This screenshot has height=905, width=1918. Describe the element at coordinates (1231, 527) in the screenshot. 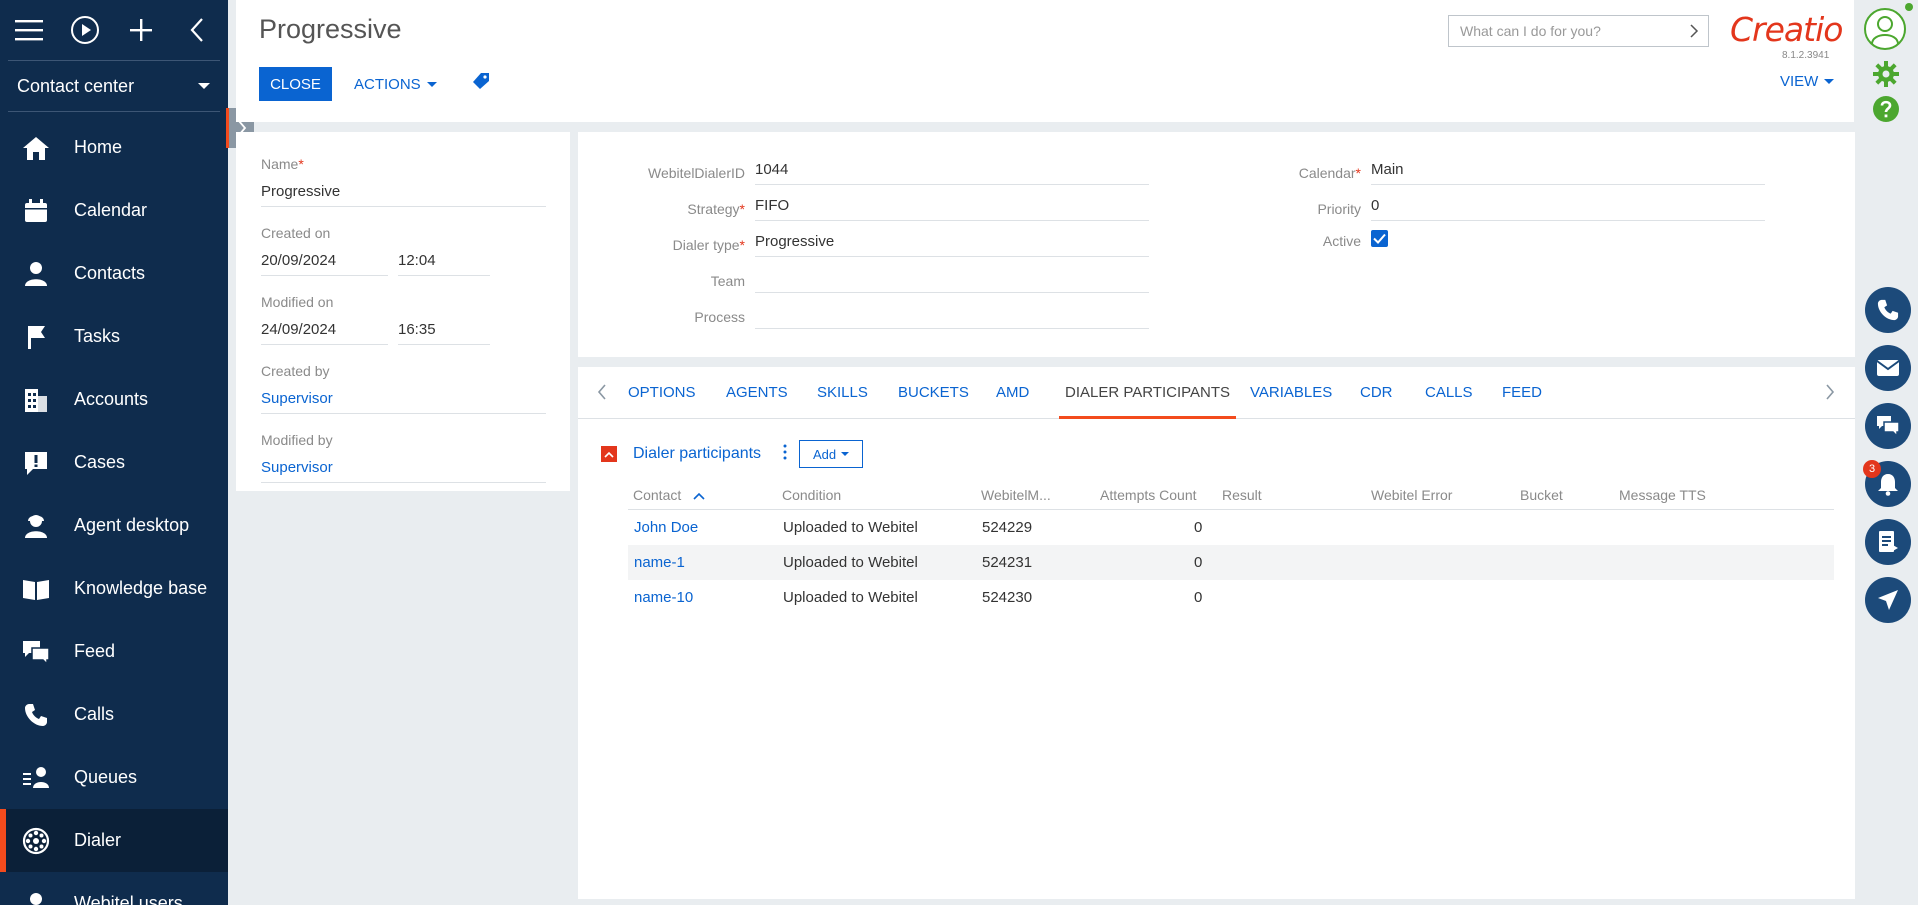

I see `table-row: John Doe Uploaded to Webitel 524229 0` at that location.